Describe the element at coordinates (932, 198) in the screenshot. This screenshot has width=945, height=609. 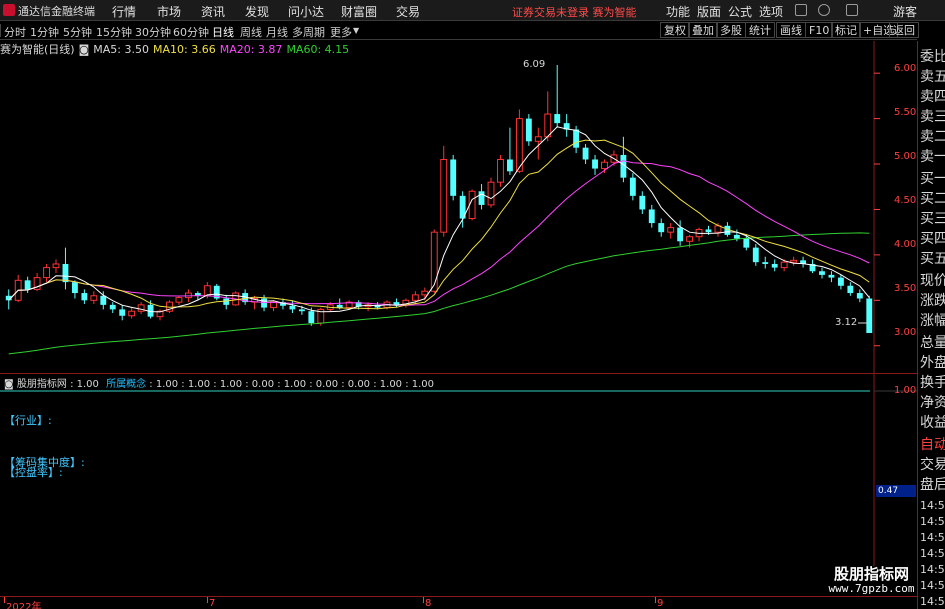
I see `quote-label: 买二` at that location.